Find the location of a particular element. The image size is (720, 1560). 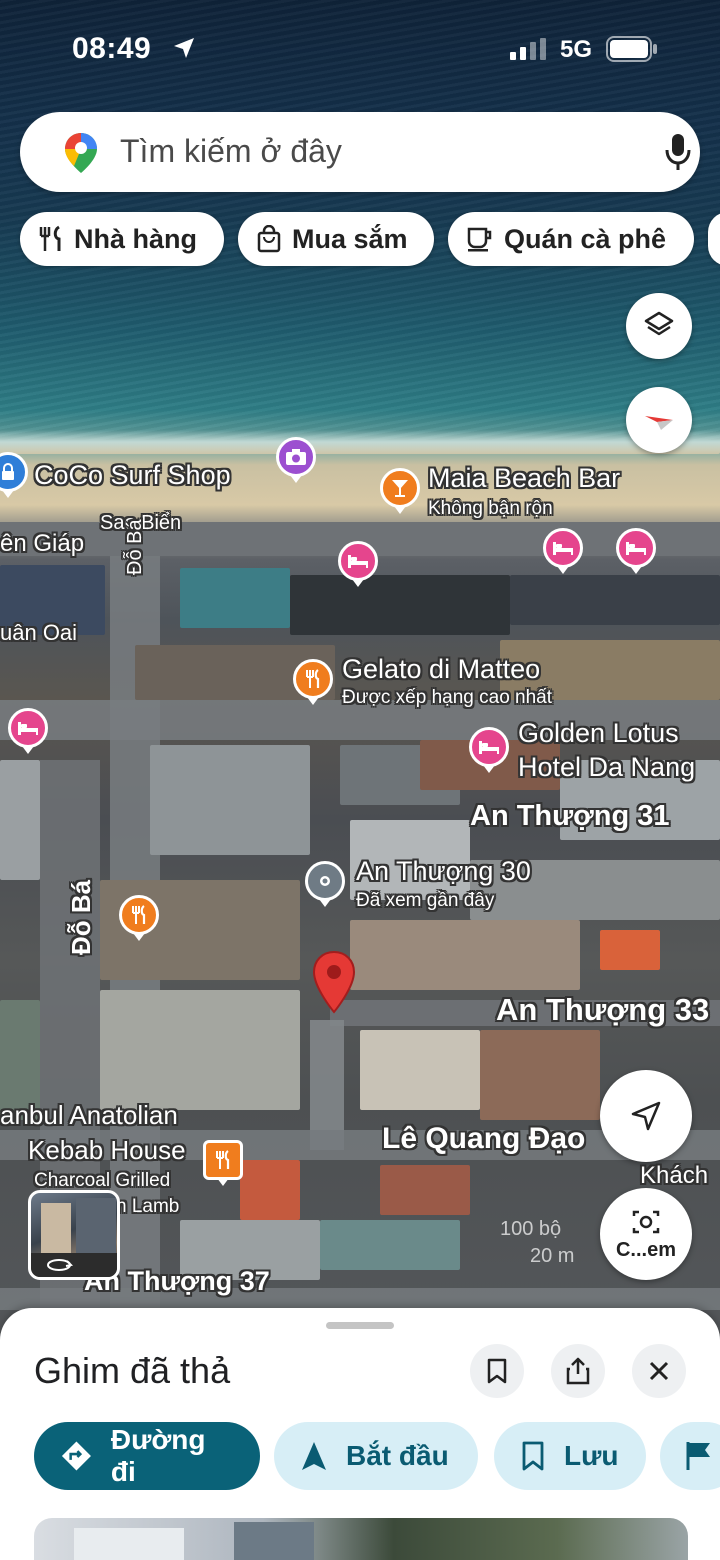

camera-lens-icon is located at coordinates (646, 1221).